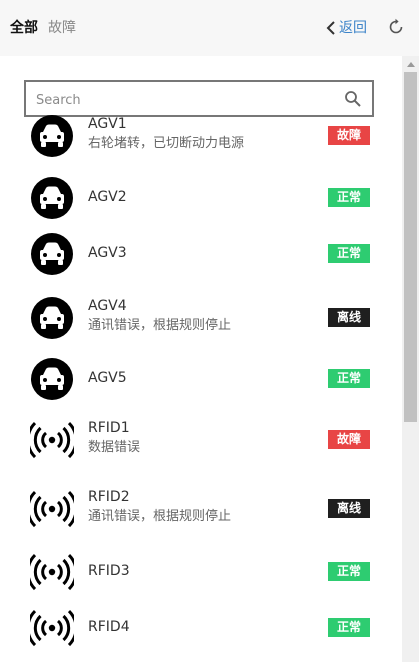 The image size is (419, 662). What do you see at coordinates (109, 571) in the screenshot?
I see `device-name: RFID3` at bounding box center [109, 571].